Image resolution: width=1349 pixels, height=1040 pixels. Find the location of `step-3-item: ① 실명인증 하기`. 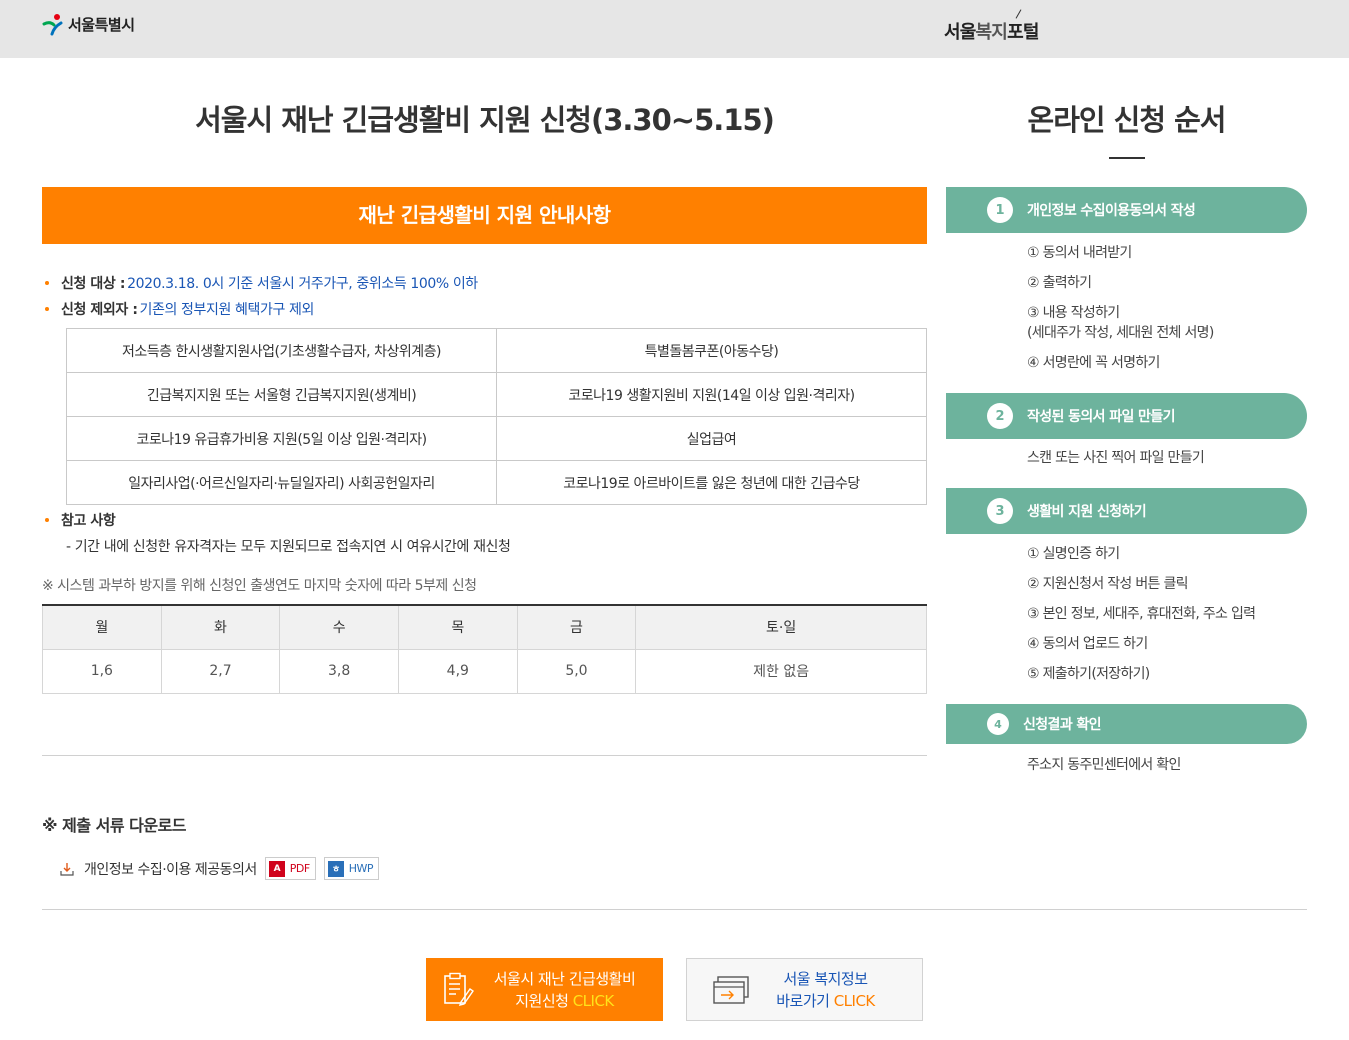

step-3-item: ① 실명인증 하기 is located at coordinates (1073, 554).